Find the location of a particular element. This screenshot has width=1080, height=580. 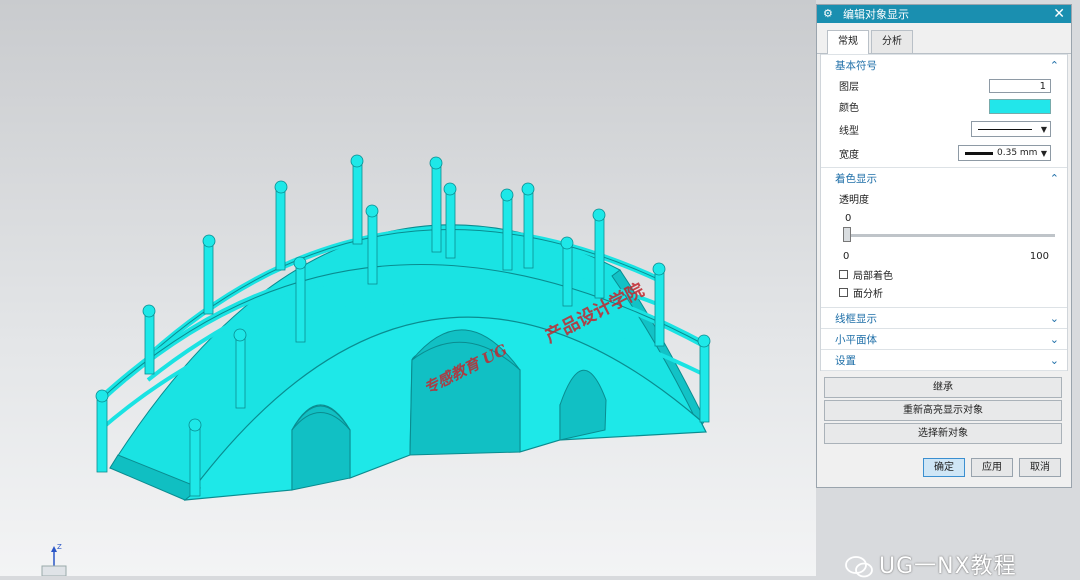

triad-z-label: Z is located at coordinates (59, 547).